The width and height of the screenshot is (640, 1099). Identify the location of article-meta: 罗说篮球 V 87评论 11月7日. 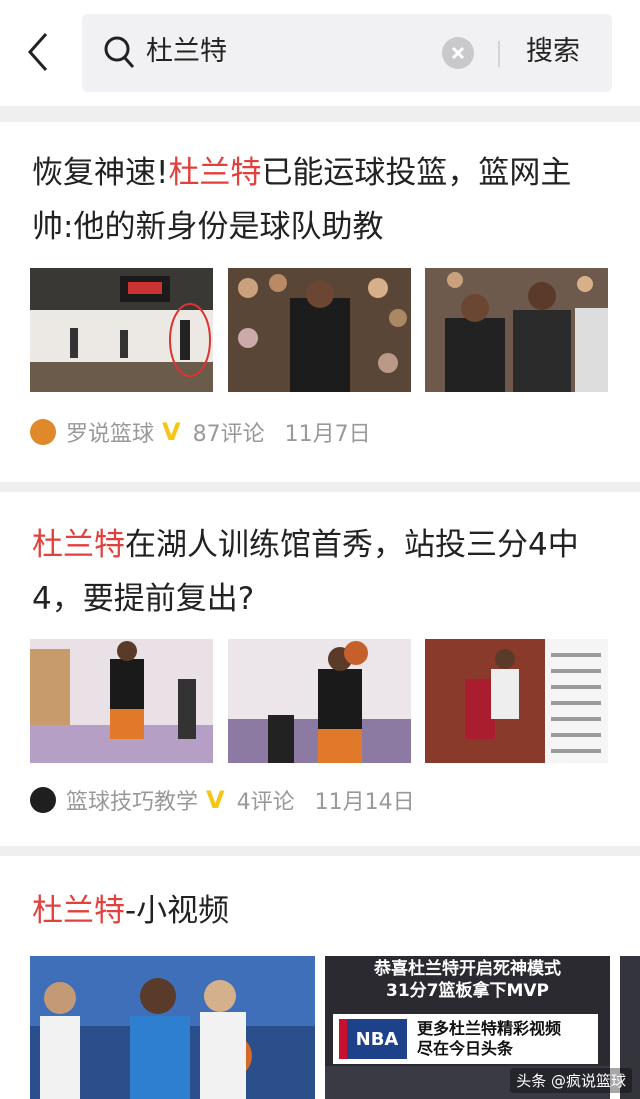
(200, 432).